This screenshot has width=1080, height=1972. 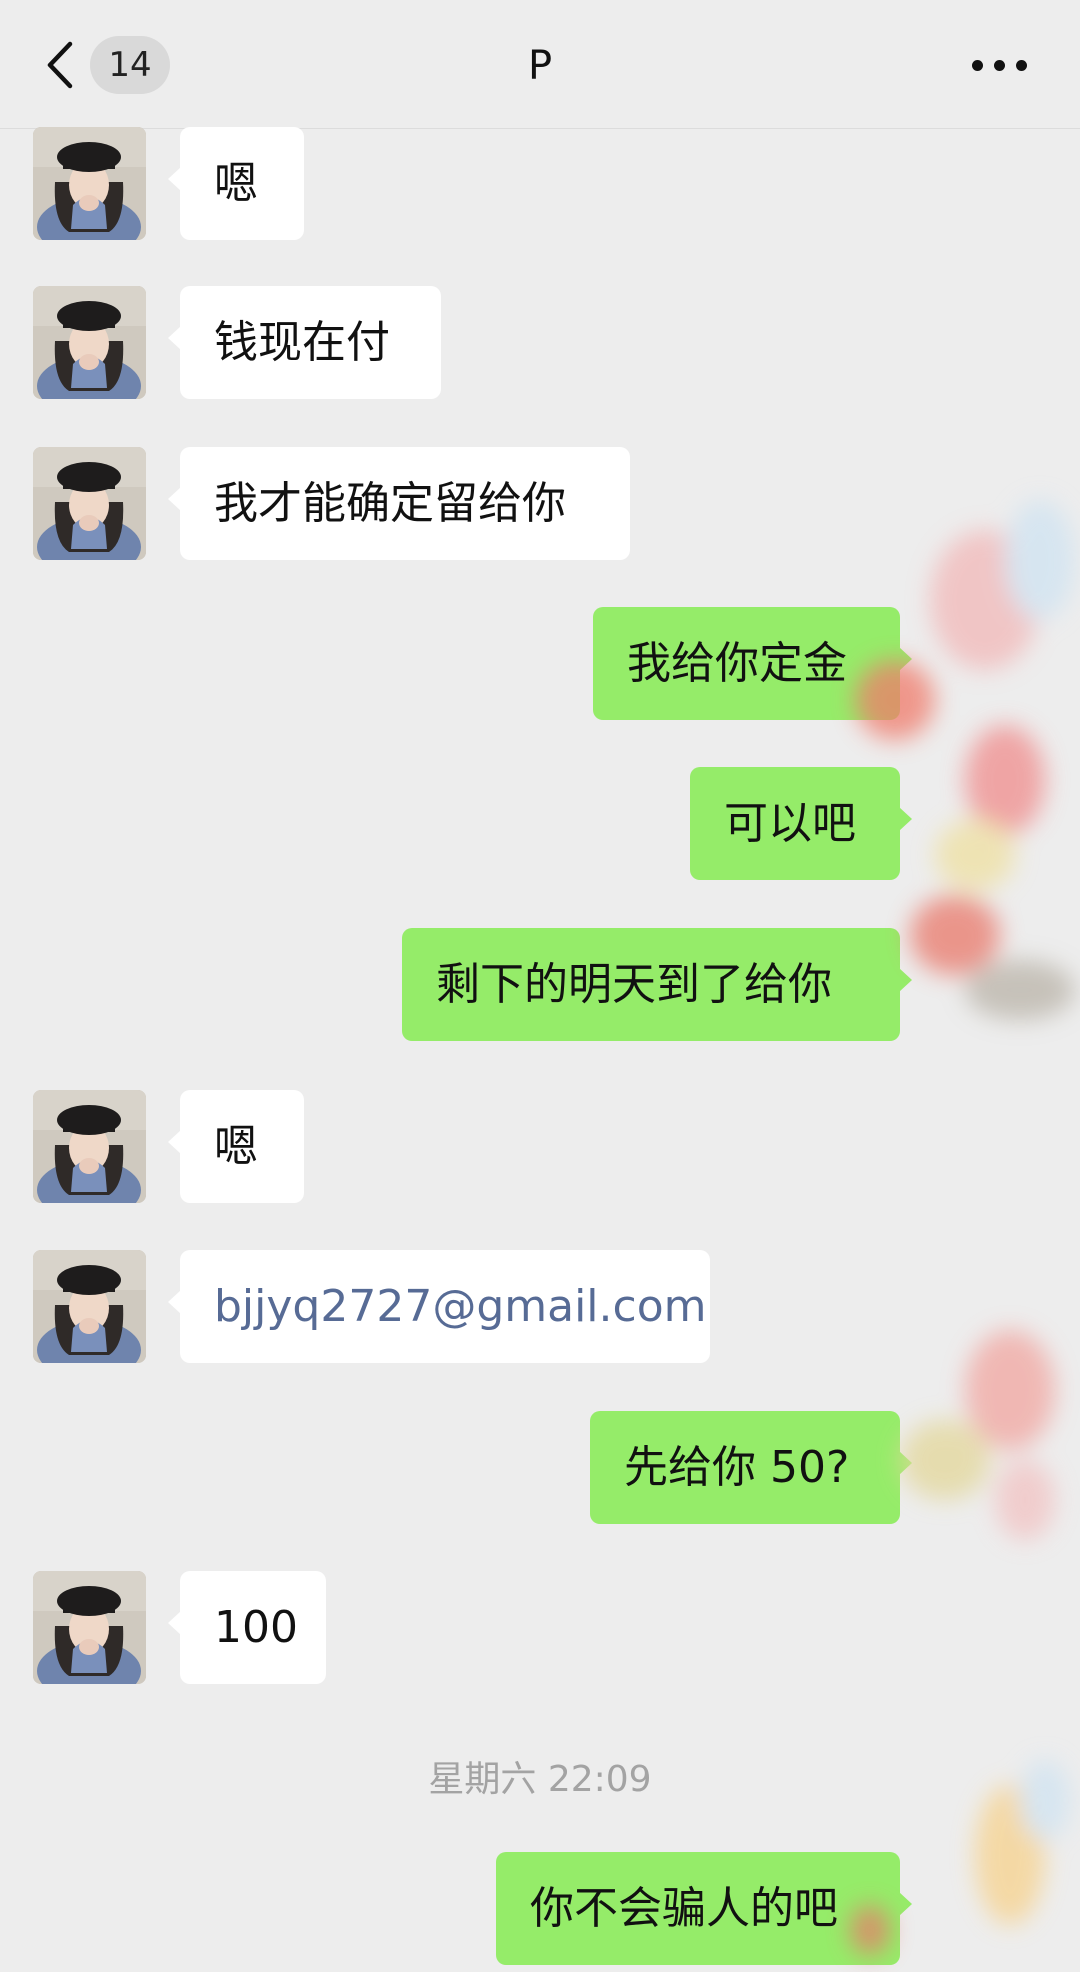 What do you see at coordinates (439, 1306) in the screenshot?
I see `message-bubble-incoming-email: bjjyq2727@gmail.com` at bounding box center [439, 1306].